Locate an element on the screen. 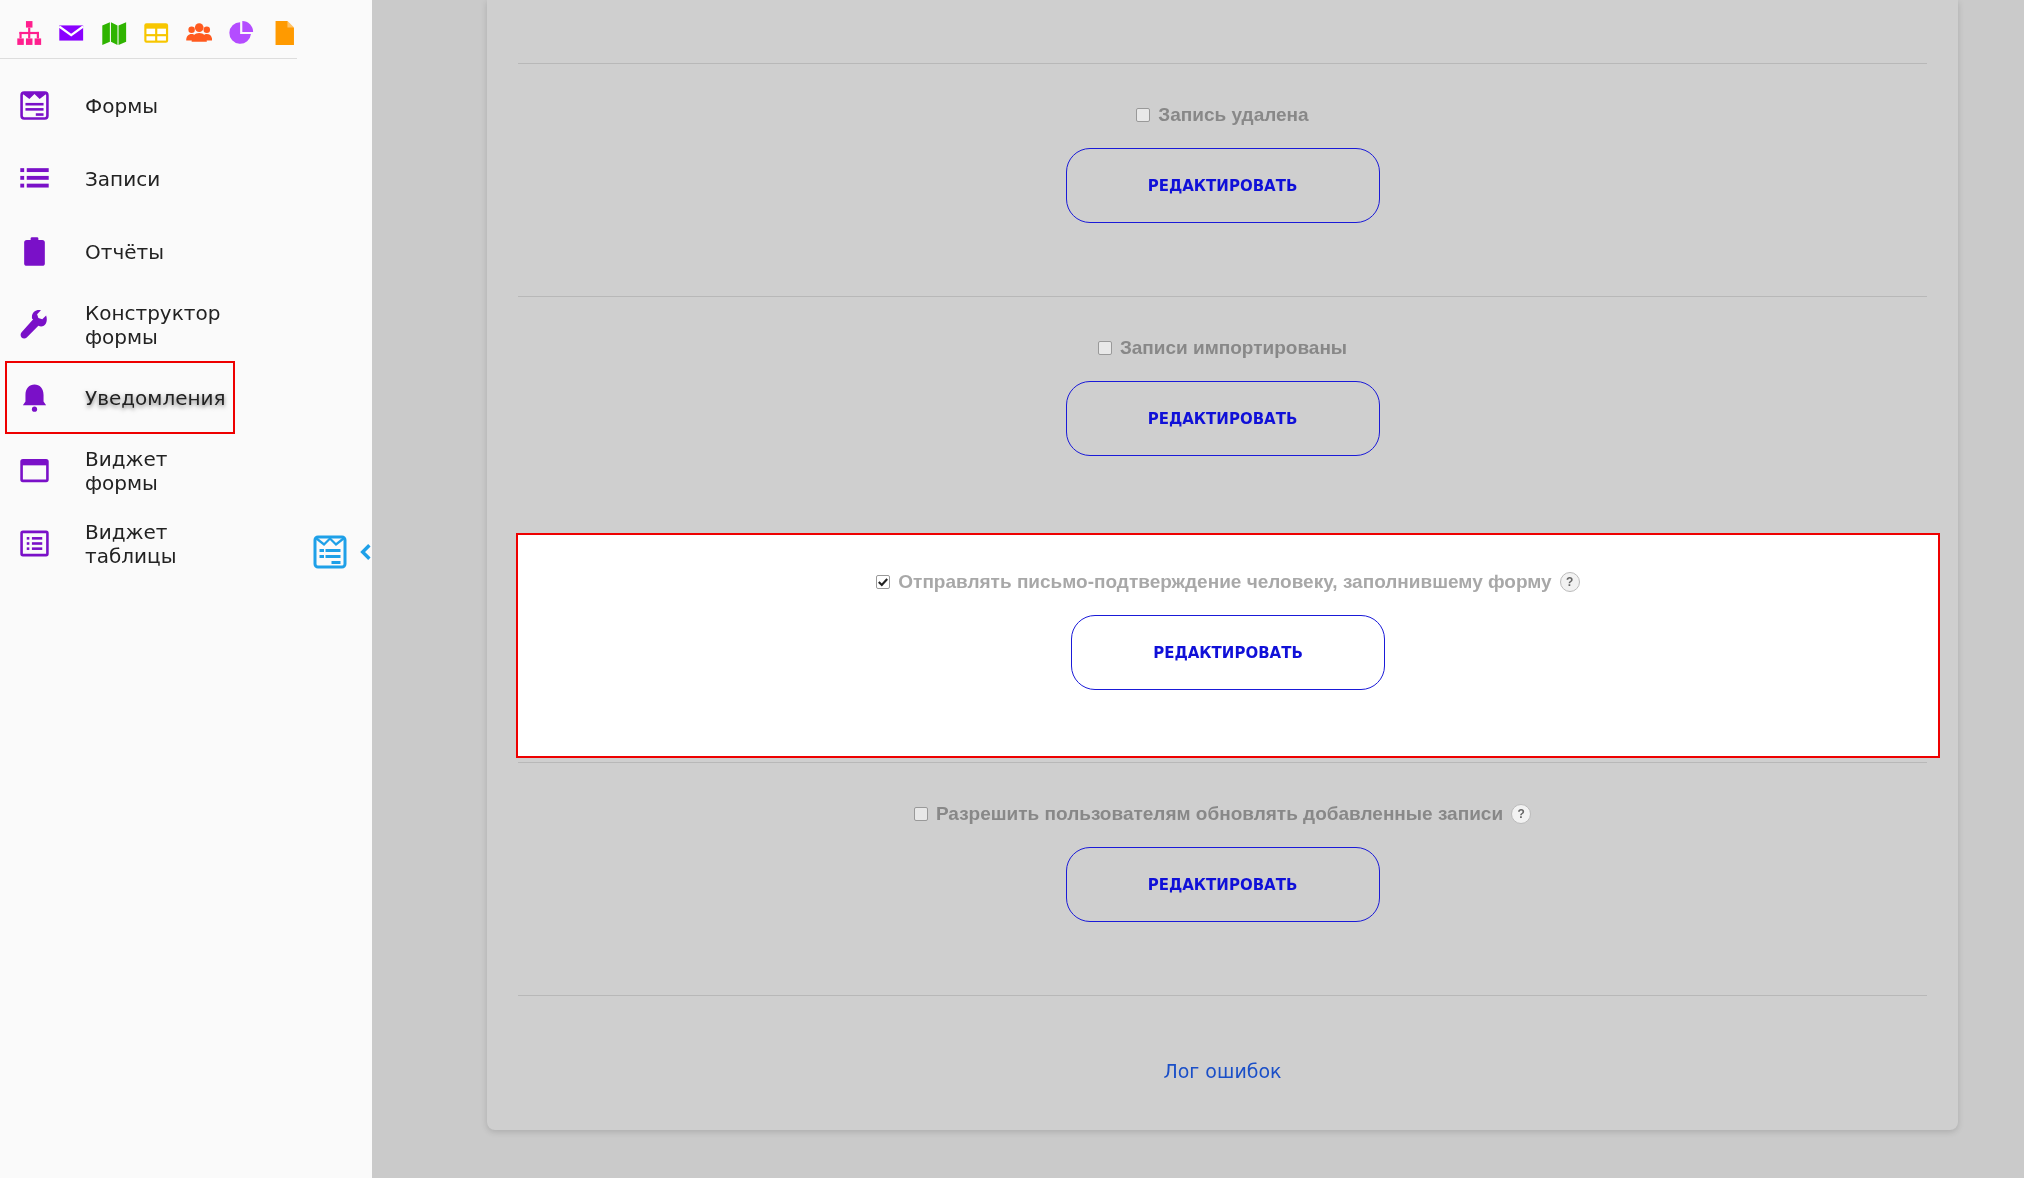  checkbox-label: Записи импортированы is located at coordinates (1233, 348).